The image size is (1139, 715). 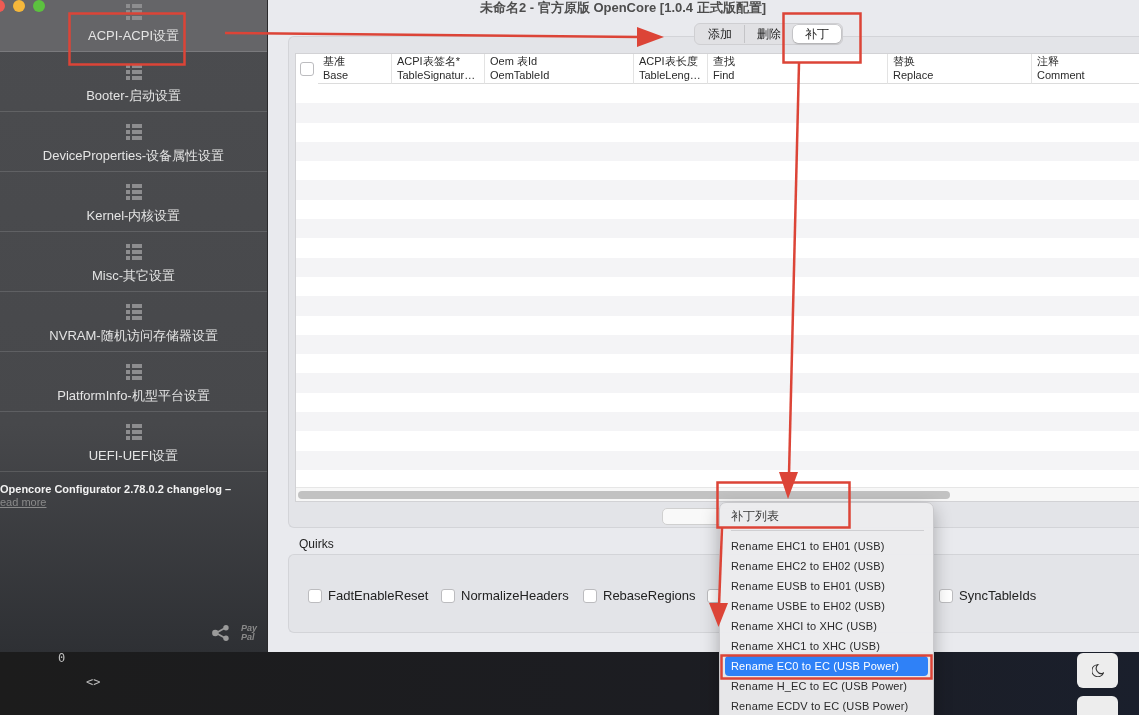 I want to click on menu-item: Rename EHC1 to EH01 (USB), so click(x=826, y=546).